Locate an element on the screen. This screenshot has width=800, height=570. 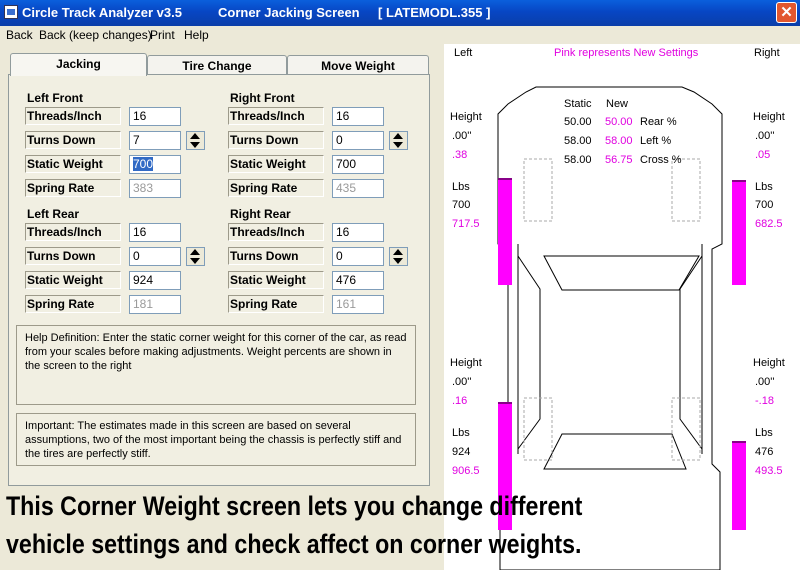
rf-spring-label: Spring Rate is located at coordinates (276, 188).